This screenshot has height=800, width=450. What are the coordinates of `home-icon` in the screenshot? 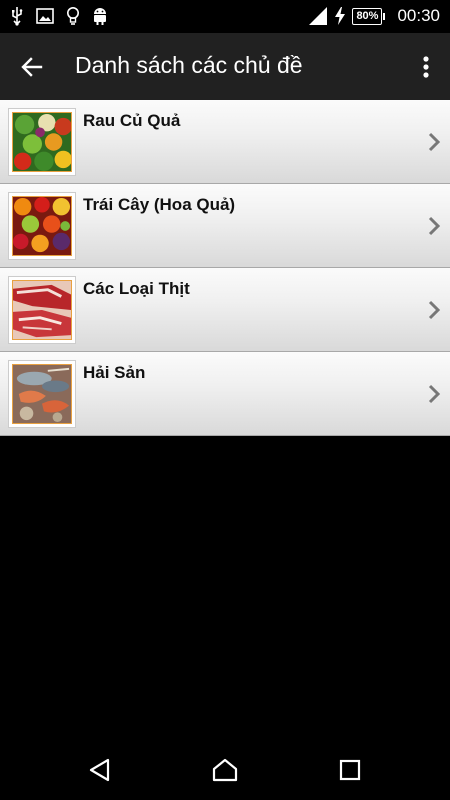 It's located at (225, 770).